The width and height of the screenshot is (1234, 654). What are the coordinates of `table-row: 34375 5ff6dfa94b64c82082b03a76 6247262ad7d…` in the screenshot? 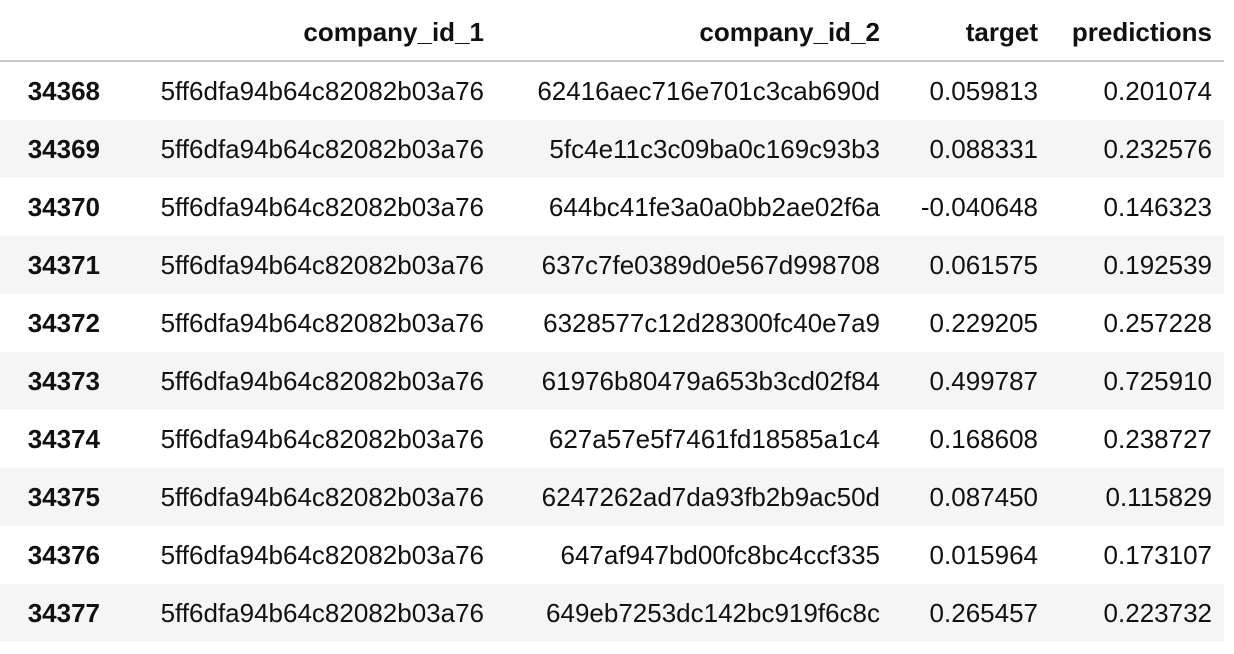 It's located at (612, 497).